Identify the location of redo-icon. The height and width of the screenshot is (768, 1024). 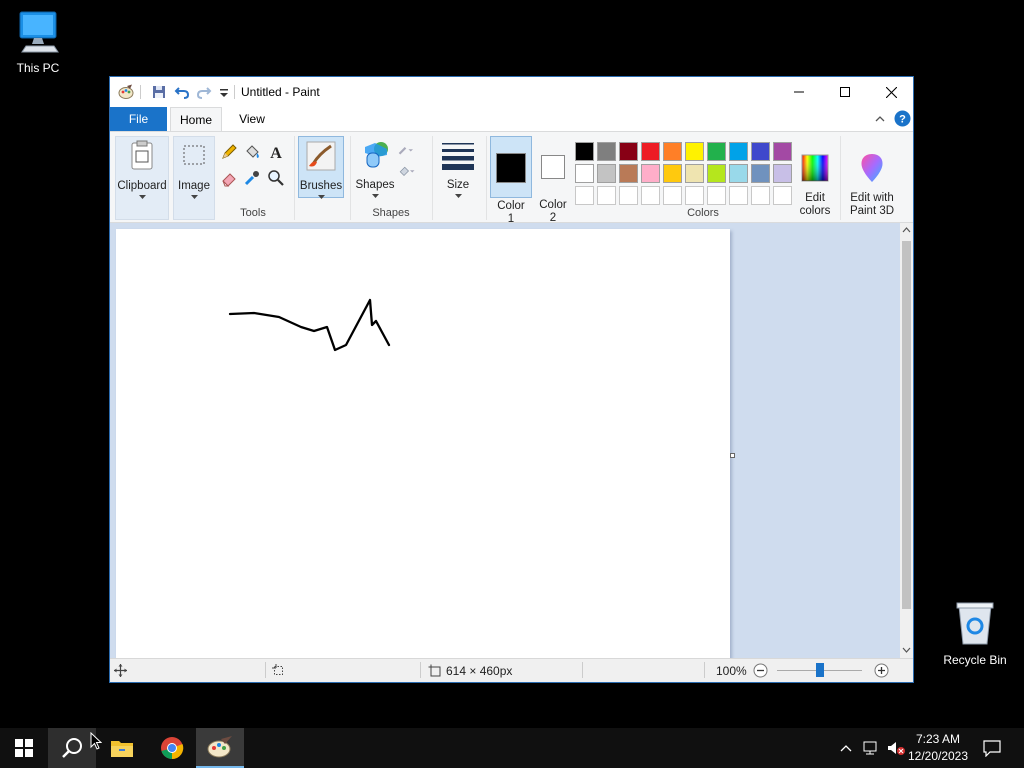
(204, 92).